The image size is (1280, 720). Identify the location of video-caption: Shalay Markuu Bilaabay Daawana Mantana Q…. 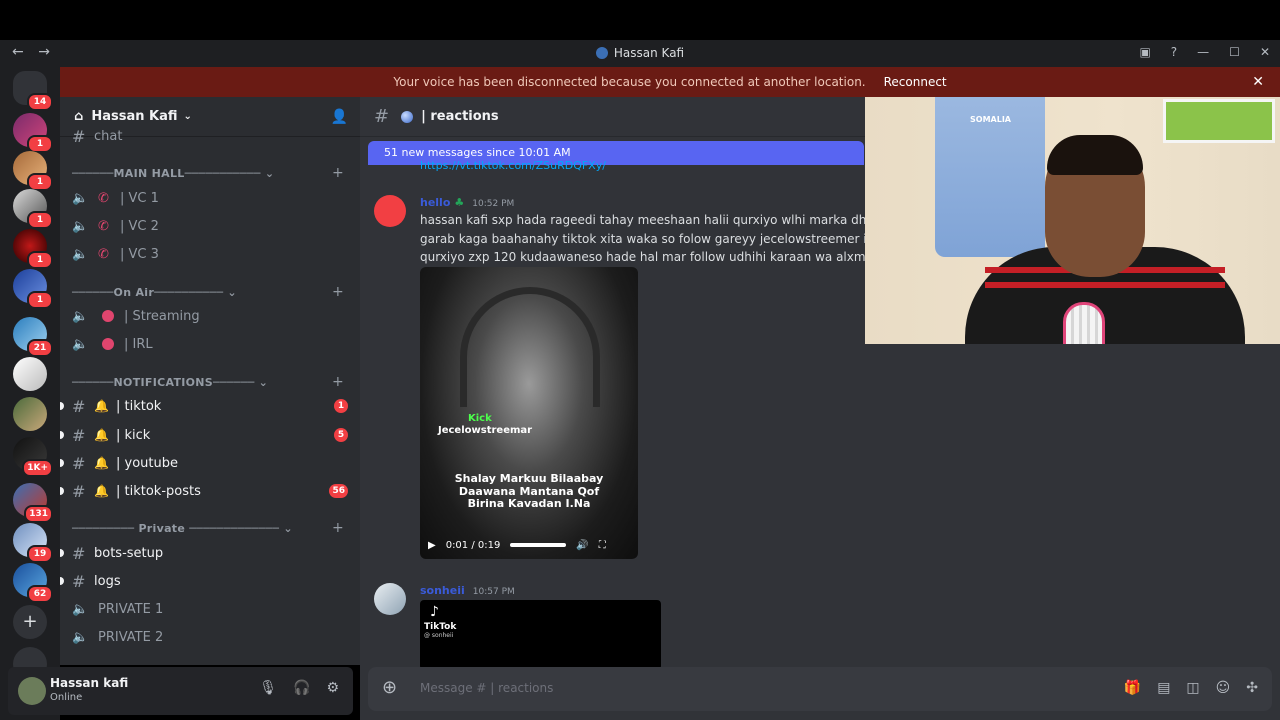
(529, 491).